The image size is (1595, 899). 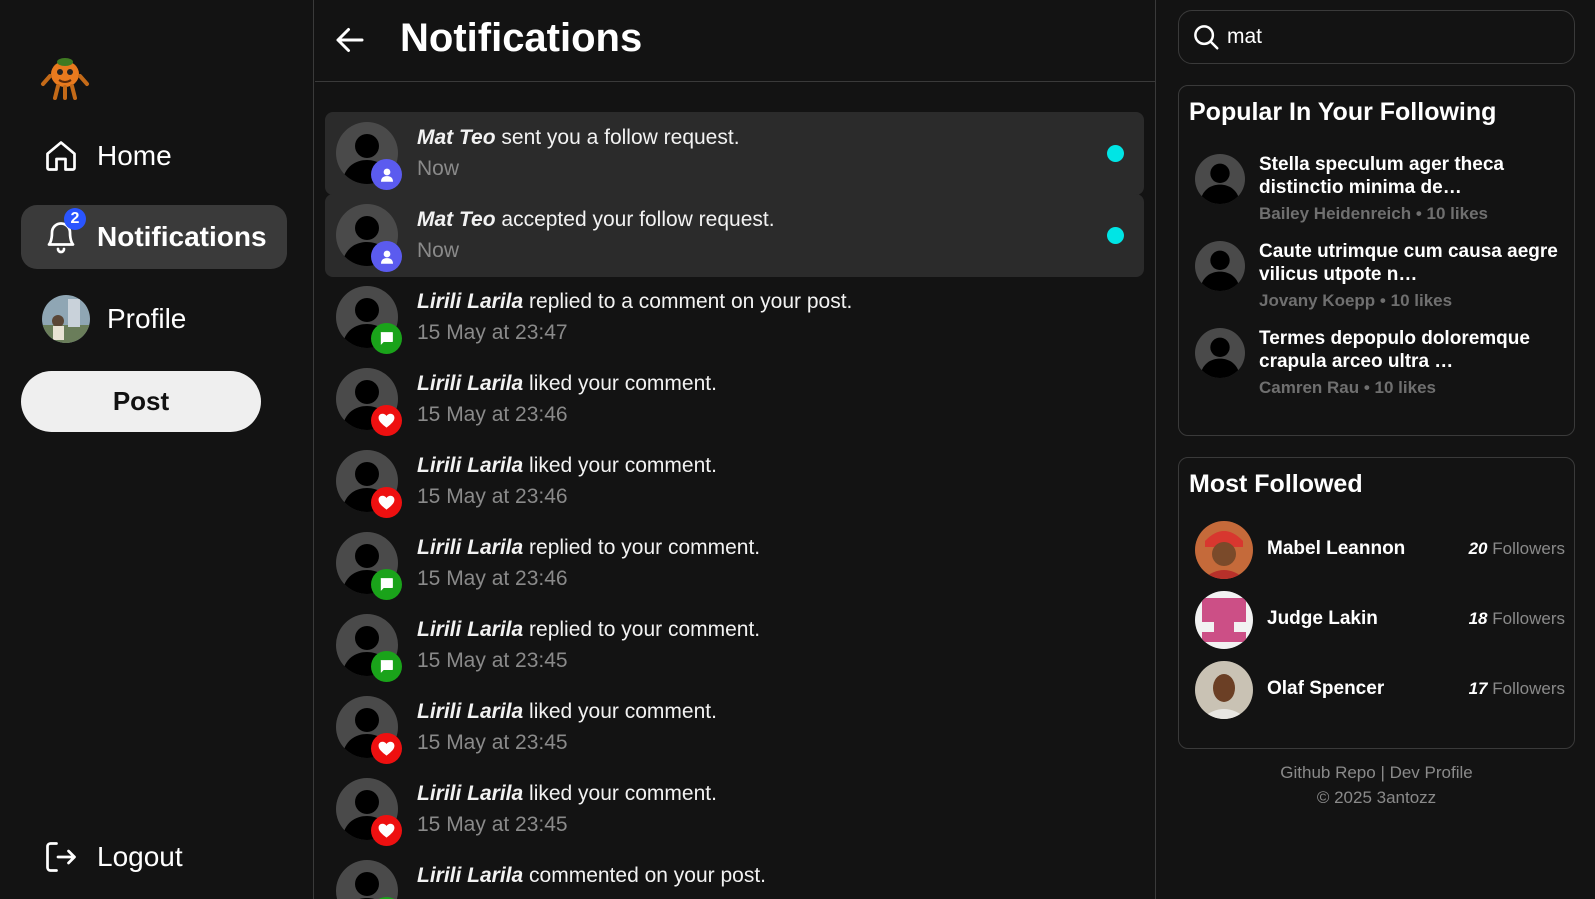 I want to click on sidebar-item-label: Notifications, so click(x=182, y=236).